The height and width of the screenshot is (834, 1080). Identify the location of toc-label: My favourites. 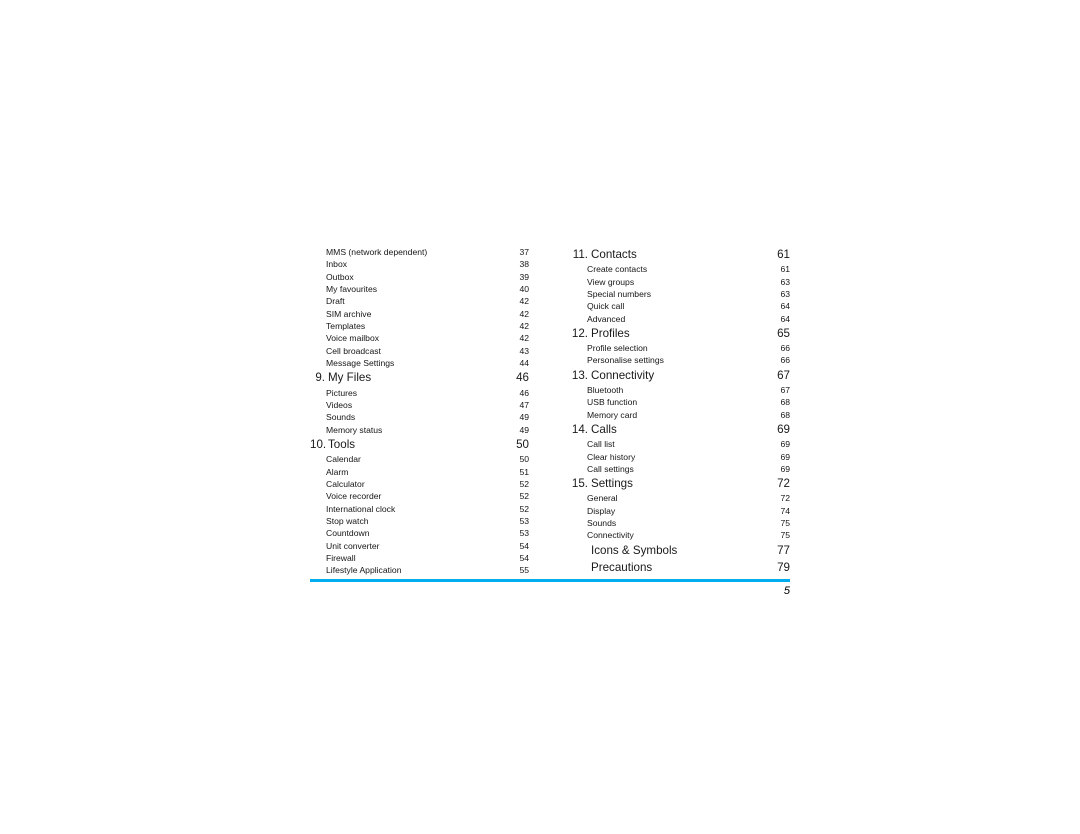
(352, 289).